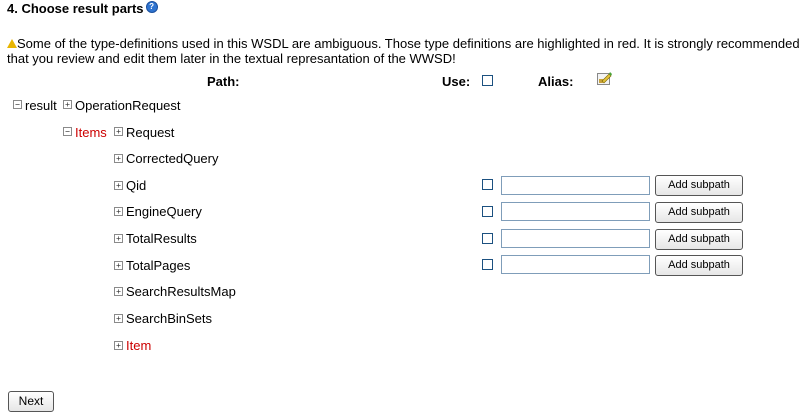 This screenshot has height=416, width=808. What do you see at coordinates (118, 291) in the screenshot?
I see `search-results-map-expand-toggle: +` at bounding box center [118, 291].